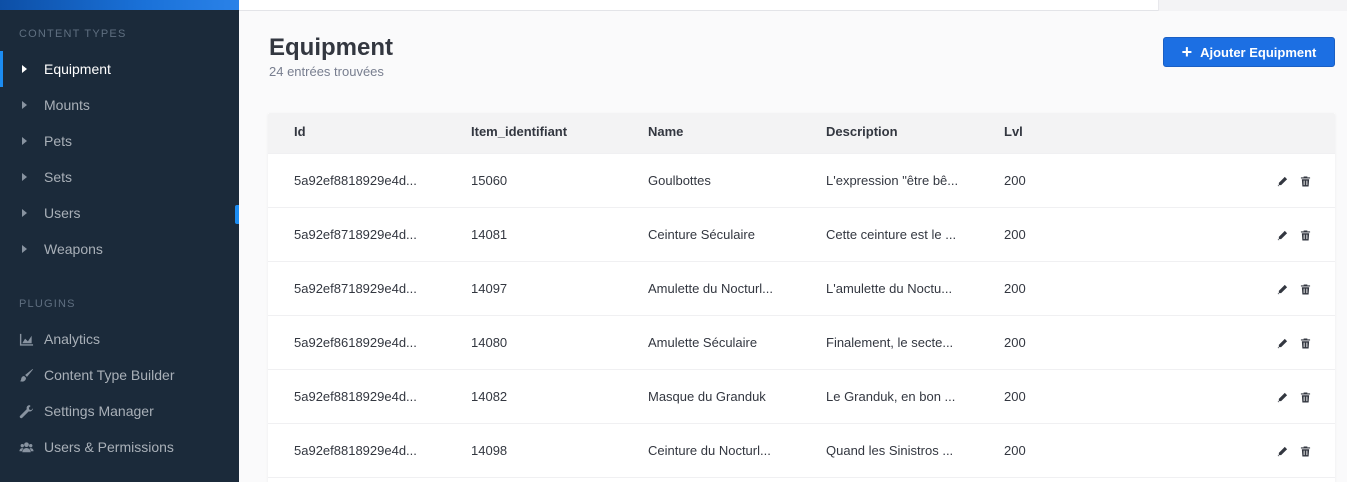  What do you see at coordinates (519, 133) in the screenshot?
I see `column-header-item-identifiant: Item_identifiant` at bounding box center [519, 133].